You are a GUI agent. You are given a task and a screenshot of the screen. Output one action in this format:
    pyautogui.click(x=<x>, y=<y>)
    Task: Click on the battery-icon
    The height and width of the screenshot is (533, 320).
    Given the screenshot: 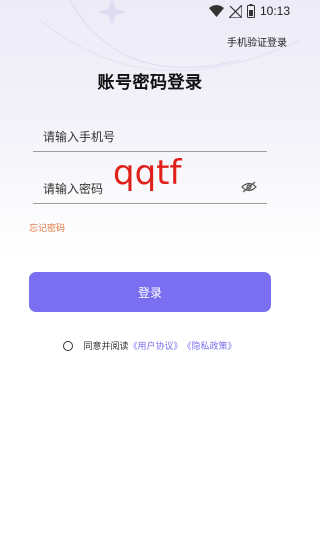 What is the action you would take?
    pyautogui.click(x=250, y=11)
    